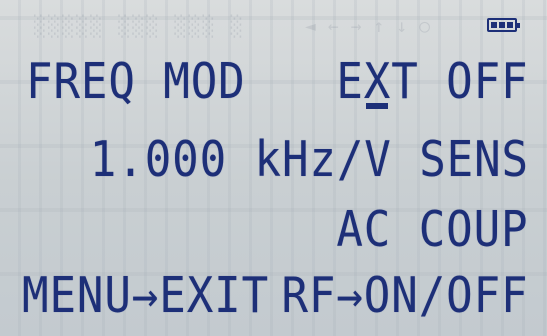  What do you see at coordinates (333, 26) in the screenshot?
I see `ghost-arrow-left-icon-2: ←` at bounding box center [333, 26].